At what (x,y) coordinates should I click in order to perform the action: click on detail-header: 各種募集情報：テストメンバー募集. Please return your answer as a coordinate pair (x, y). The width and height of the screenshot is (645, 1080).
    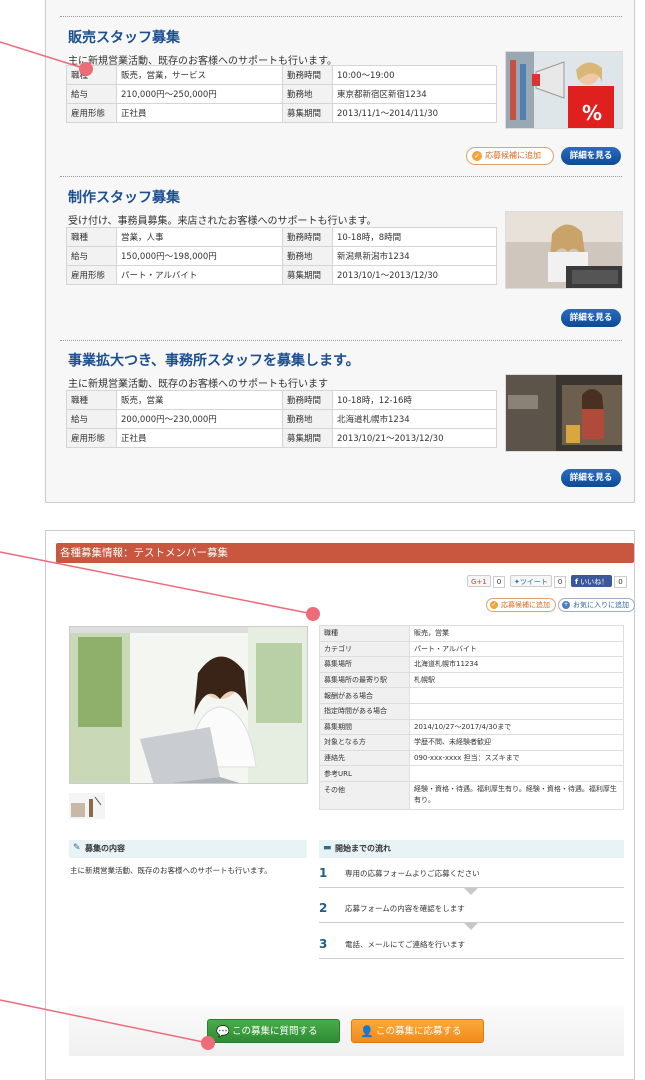
    Looking at the image, I should click on (345, 553).